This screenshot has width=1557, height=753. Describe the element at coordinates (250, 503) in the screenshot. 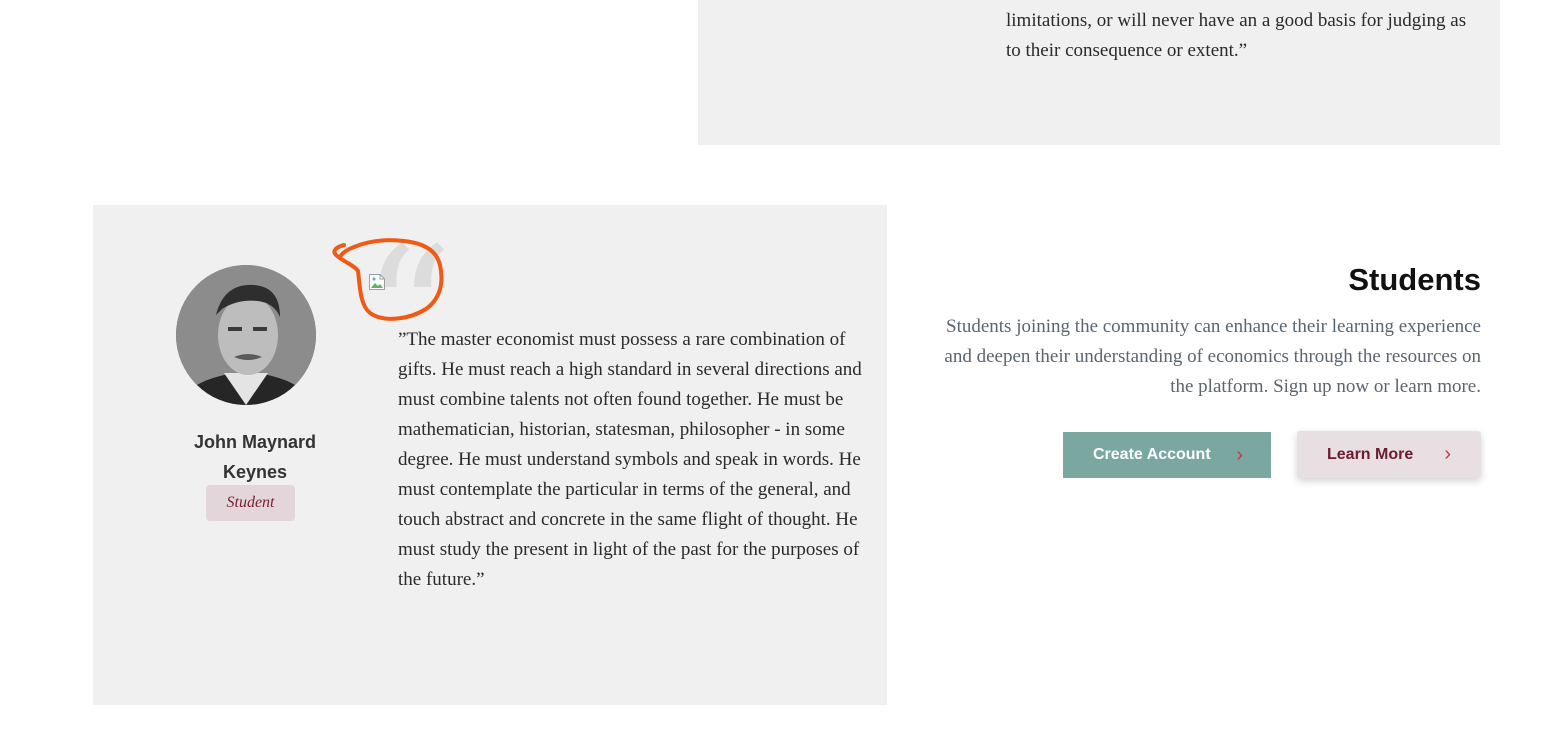

I see `role-badge: Student` at that location.